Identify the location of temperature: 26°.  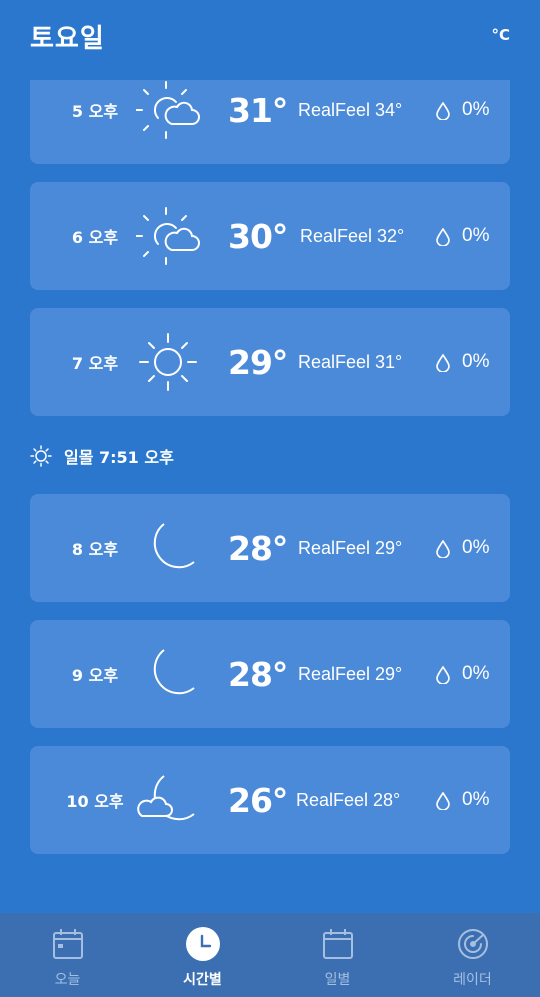
(258, 800).